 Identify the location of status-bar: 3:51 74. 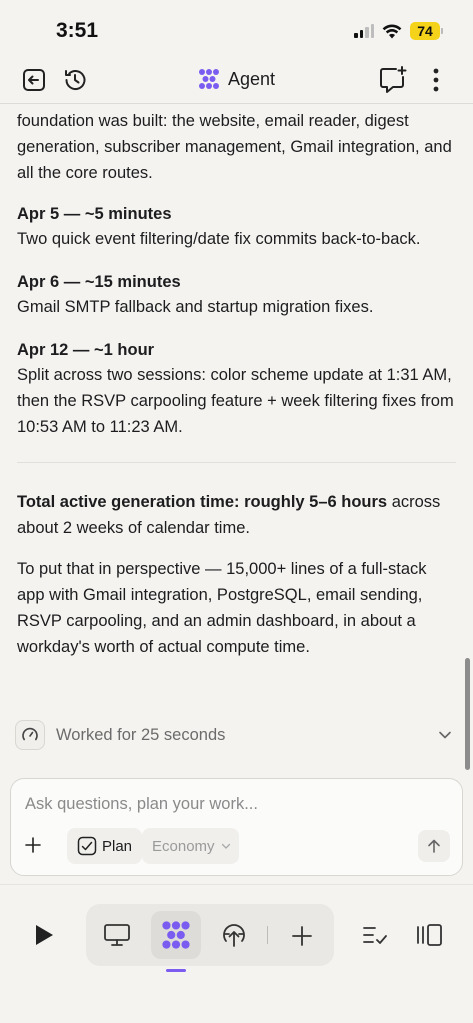
(236, 29).